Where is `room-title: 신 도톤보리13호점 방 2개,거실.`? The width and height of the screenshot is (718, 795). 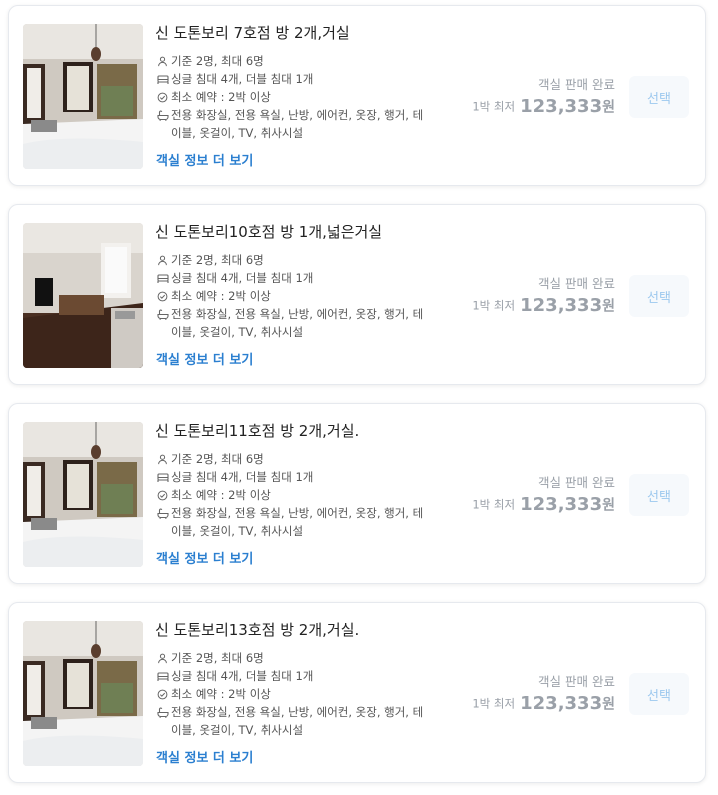 room-title: 신 도톤보리13호점 방 2개,거실. is located at coordinates (257, 630).